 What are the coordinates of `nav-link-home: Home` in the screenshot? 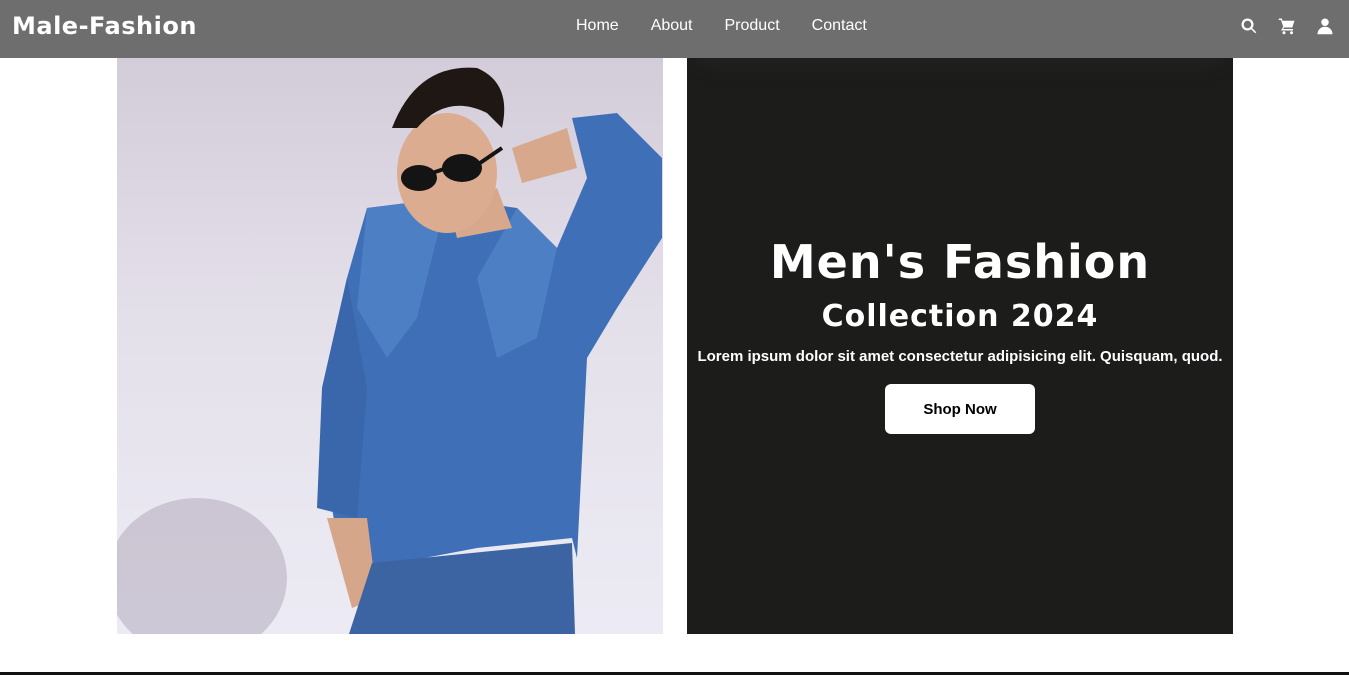 It's located at (597, 26).